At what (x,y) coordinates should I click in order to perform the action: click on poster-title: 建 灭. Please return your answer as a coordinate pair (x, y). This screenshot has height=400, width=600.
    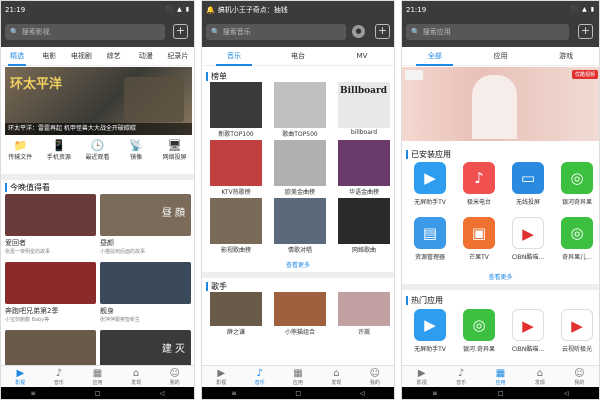
    Looking at the image, I should click on (173, 349).